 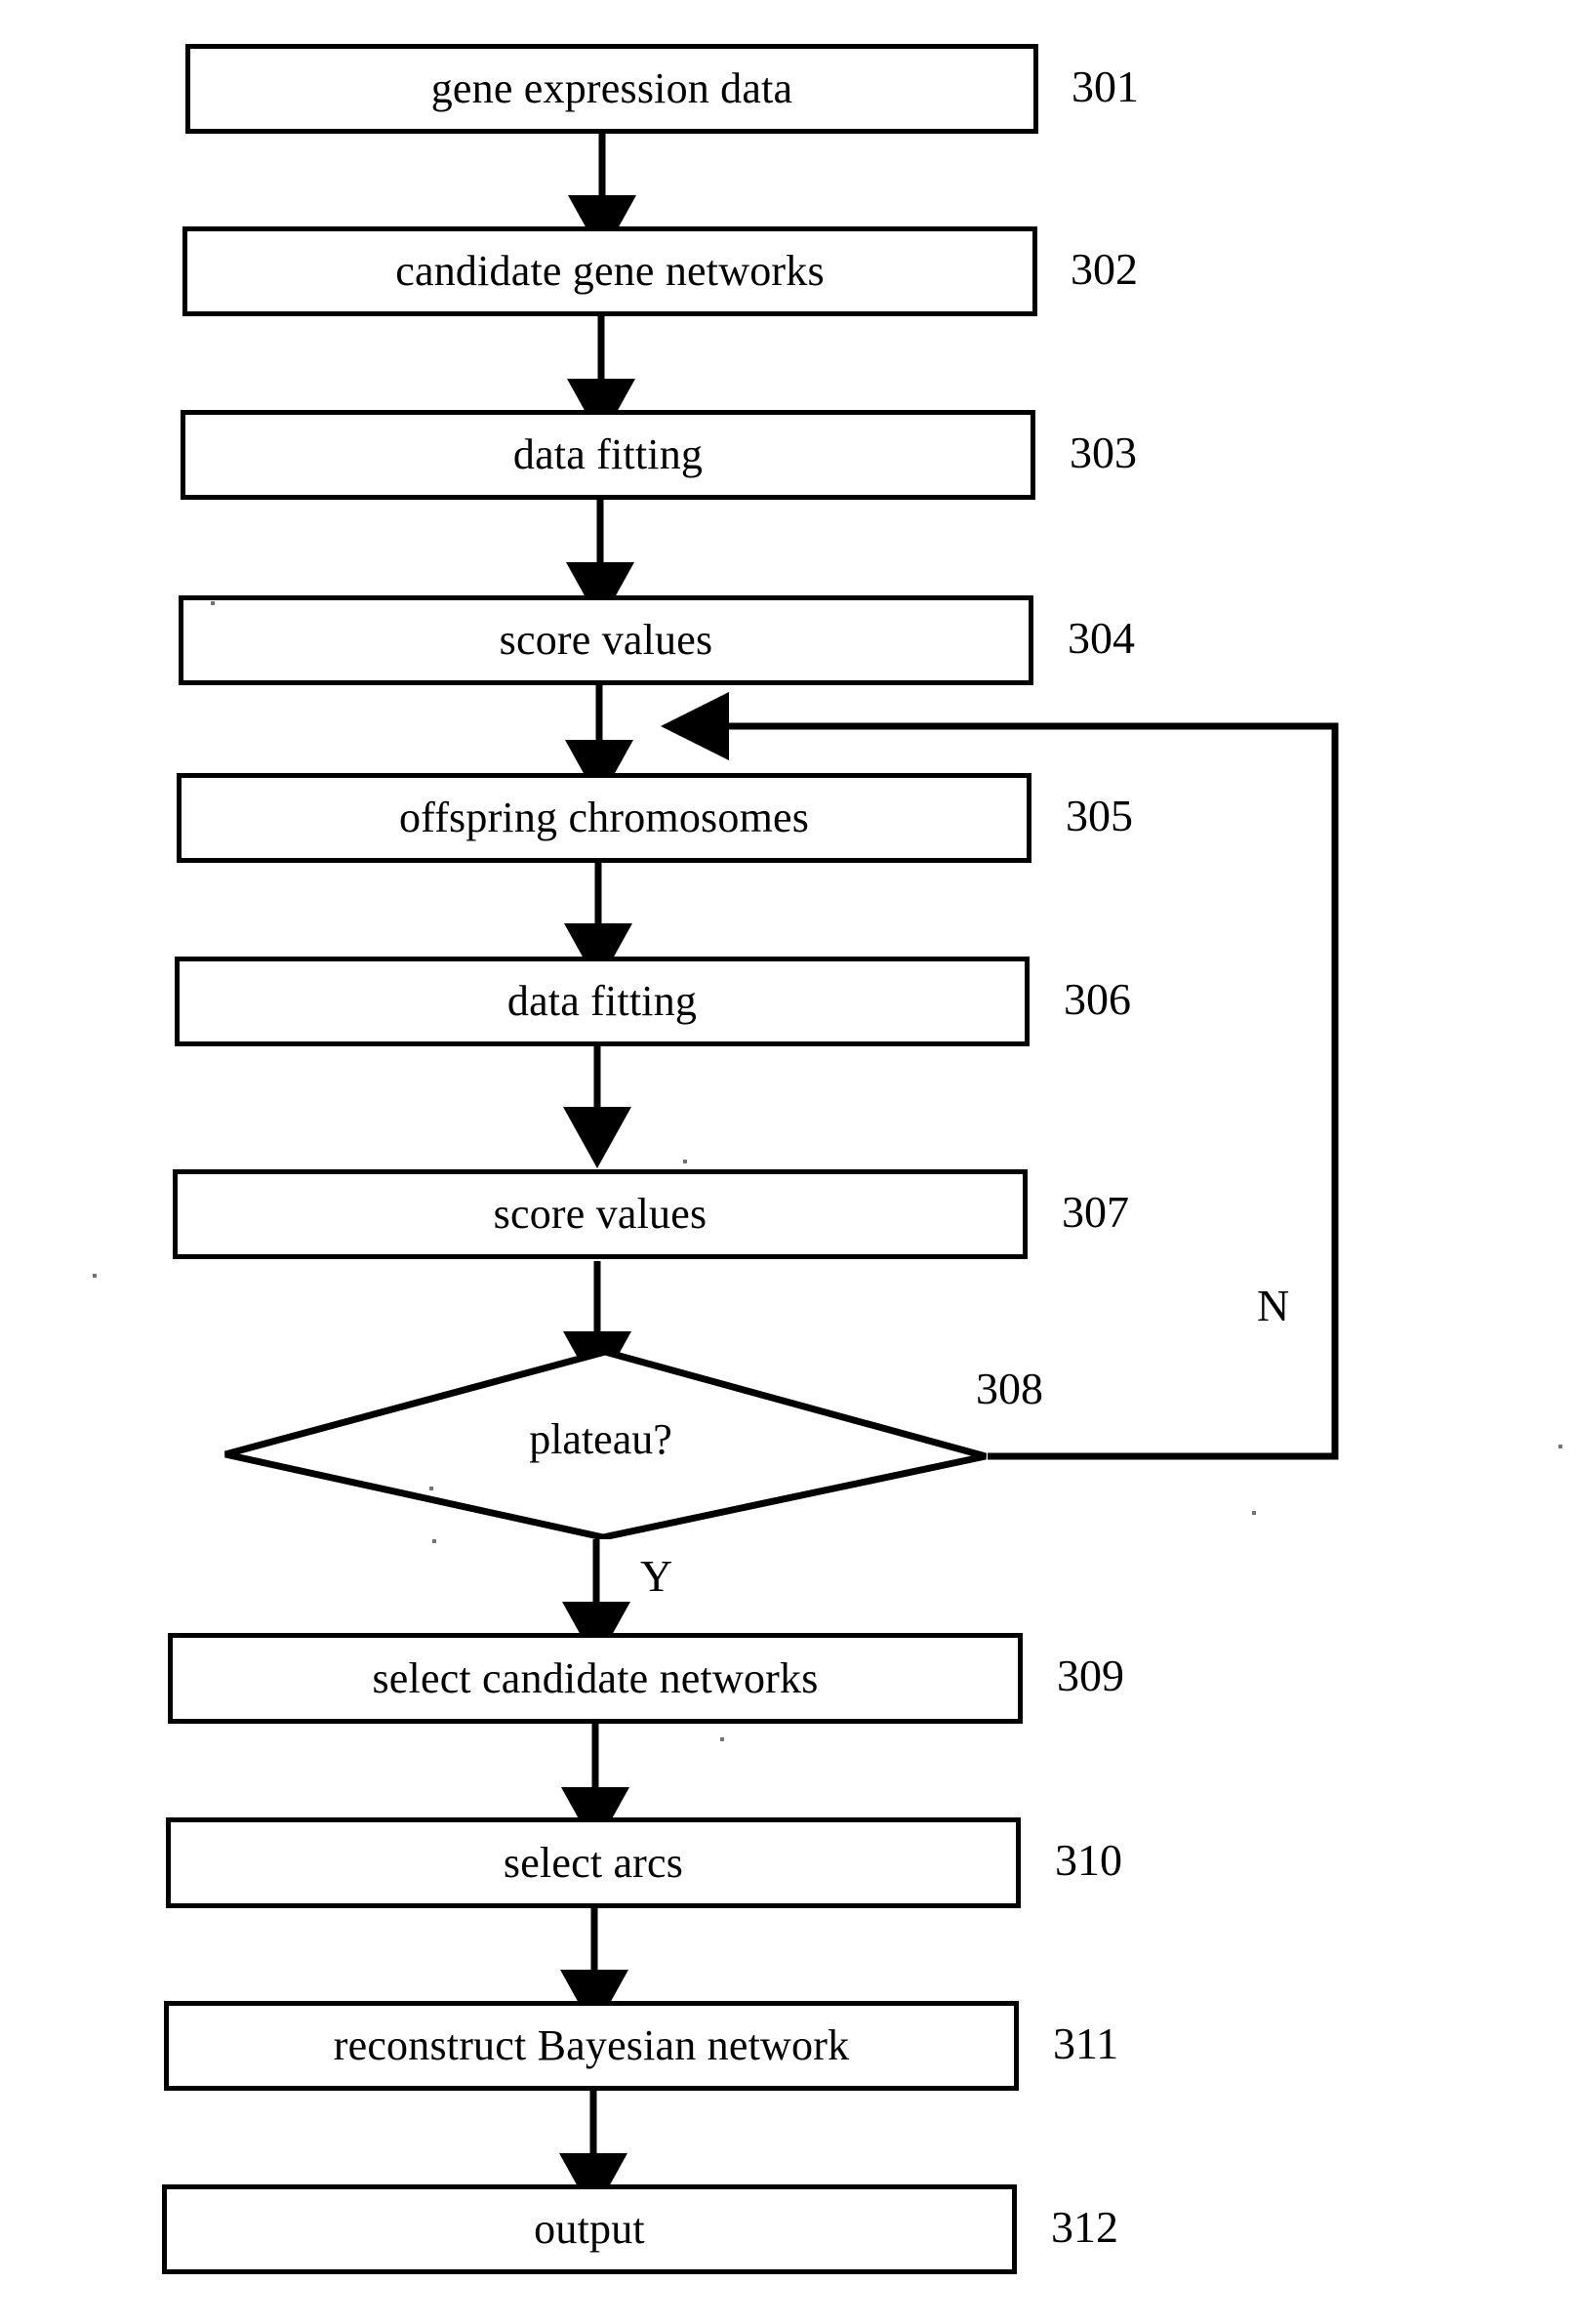 I want to click on node-301-label: gene expression data, so click(x=611, y=88).